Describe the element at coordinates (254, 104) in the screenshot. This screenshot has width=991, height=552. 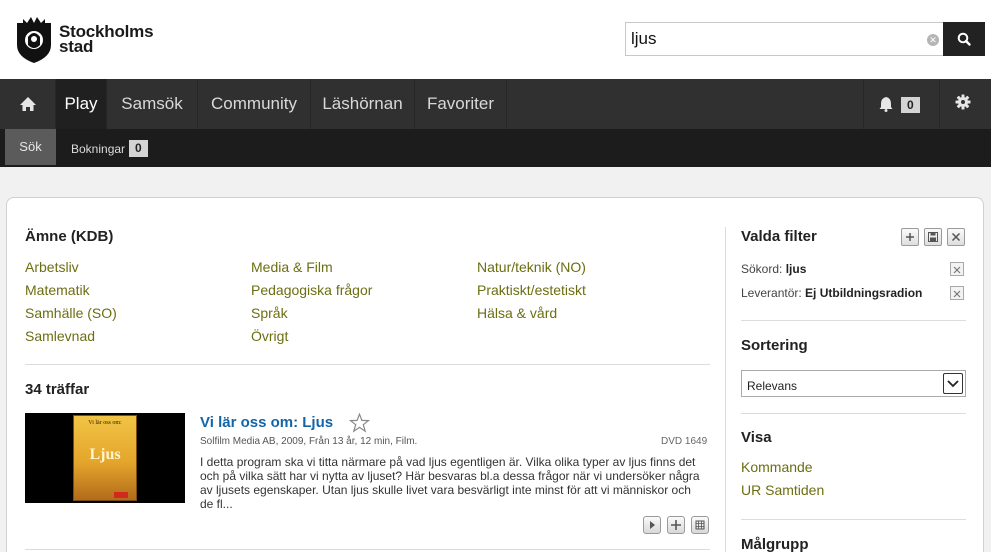
I see `nav-community: Community` at that location.